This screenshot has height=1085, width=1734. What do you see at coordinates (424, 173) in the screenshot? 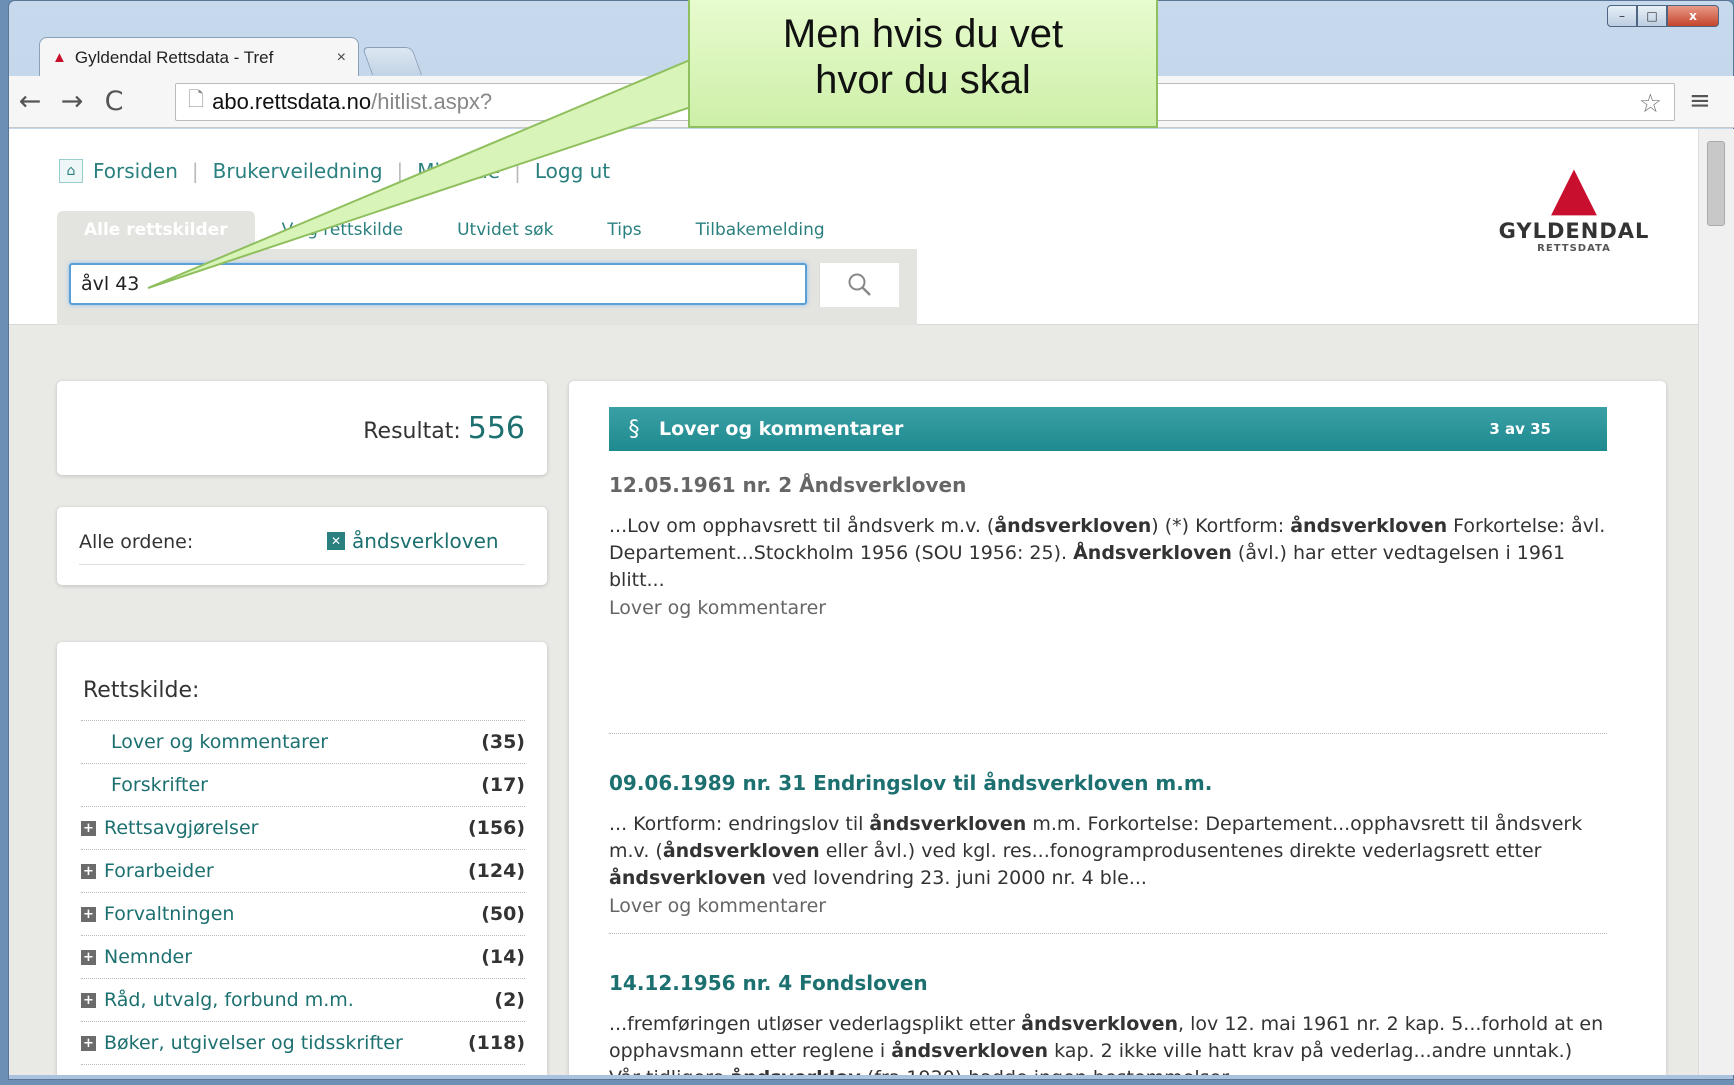
I see `callout-pointer` at bounding box center [424, 173].